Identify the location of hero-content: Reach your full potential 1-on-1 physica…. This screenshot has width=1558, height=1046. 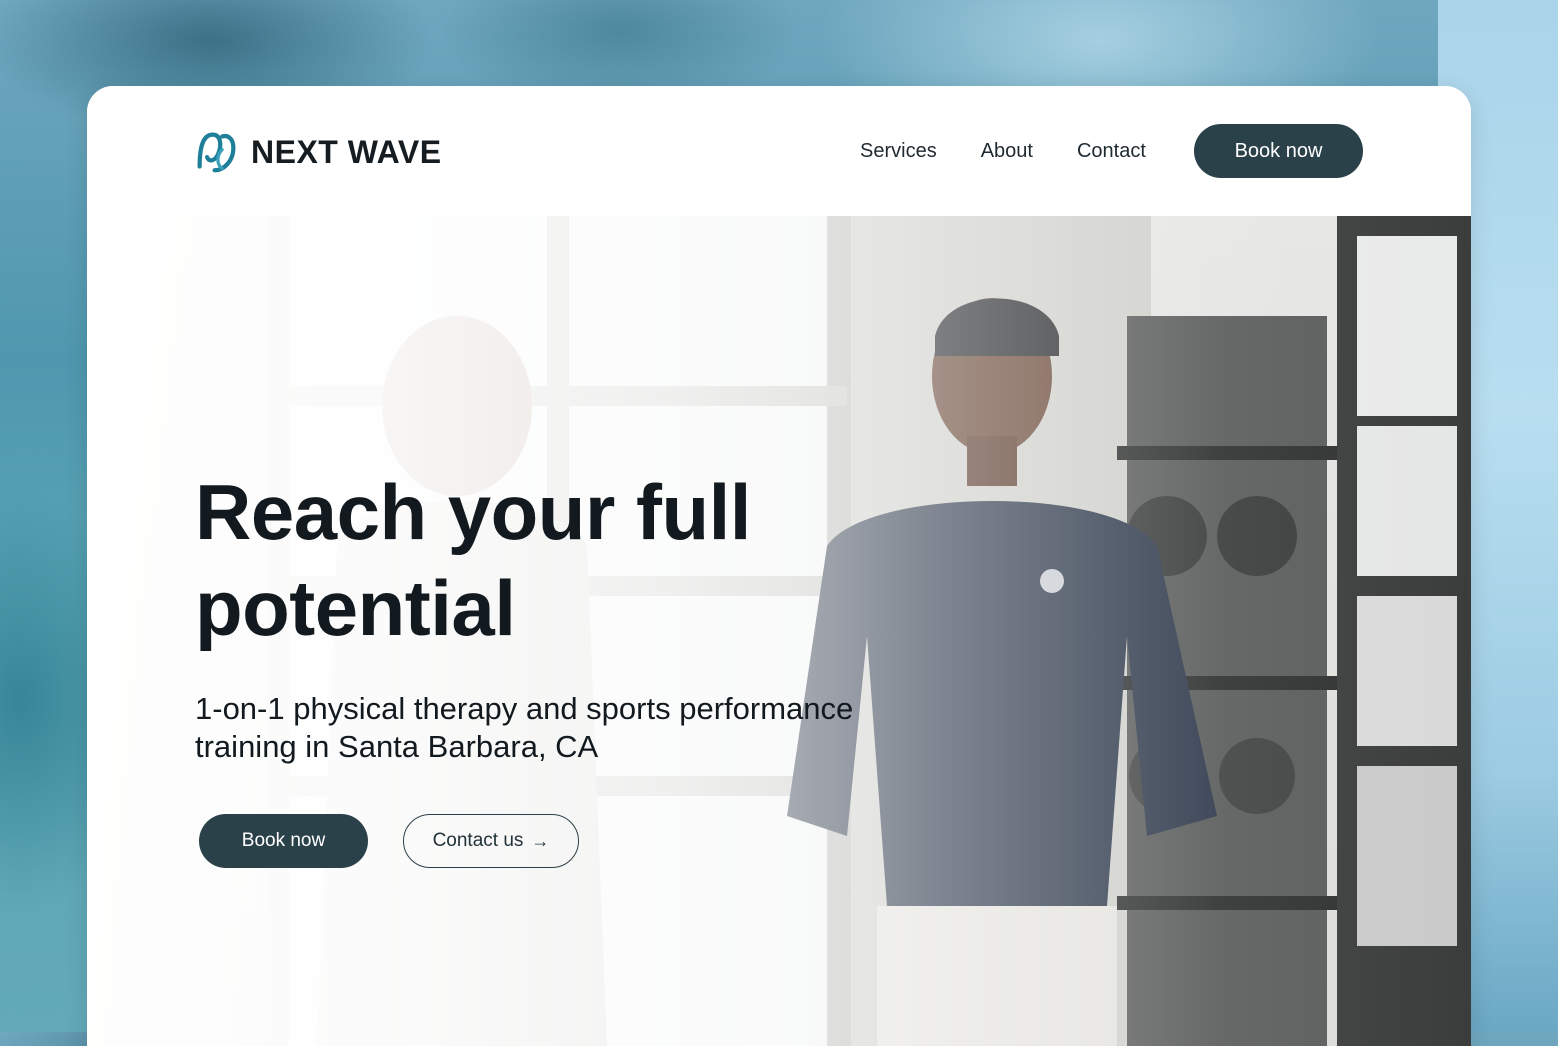
(575, 615).